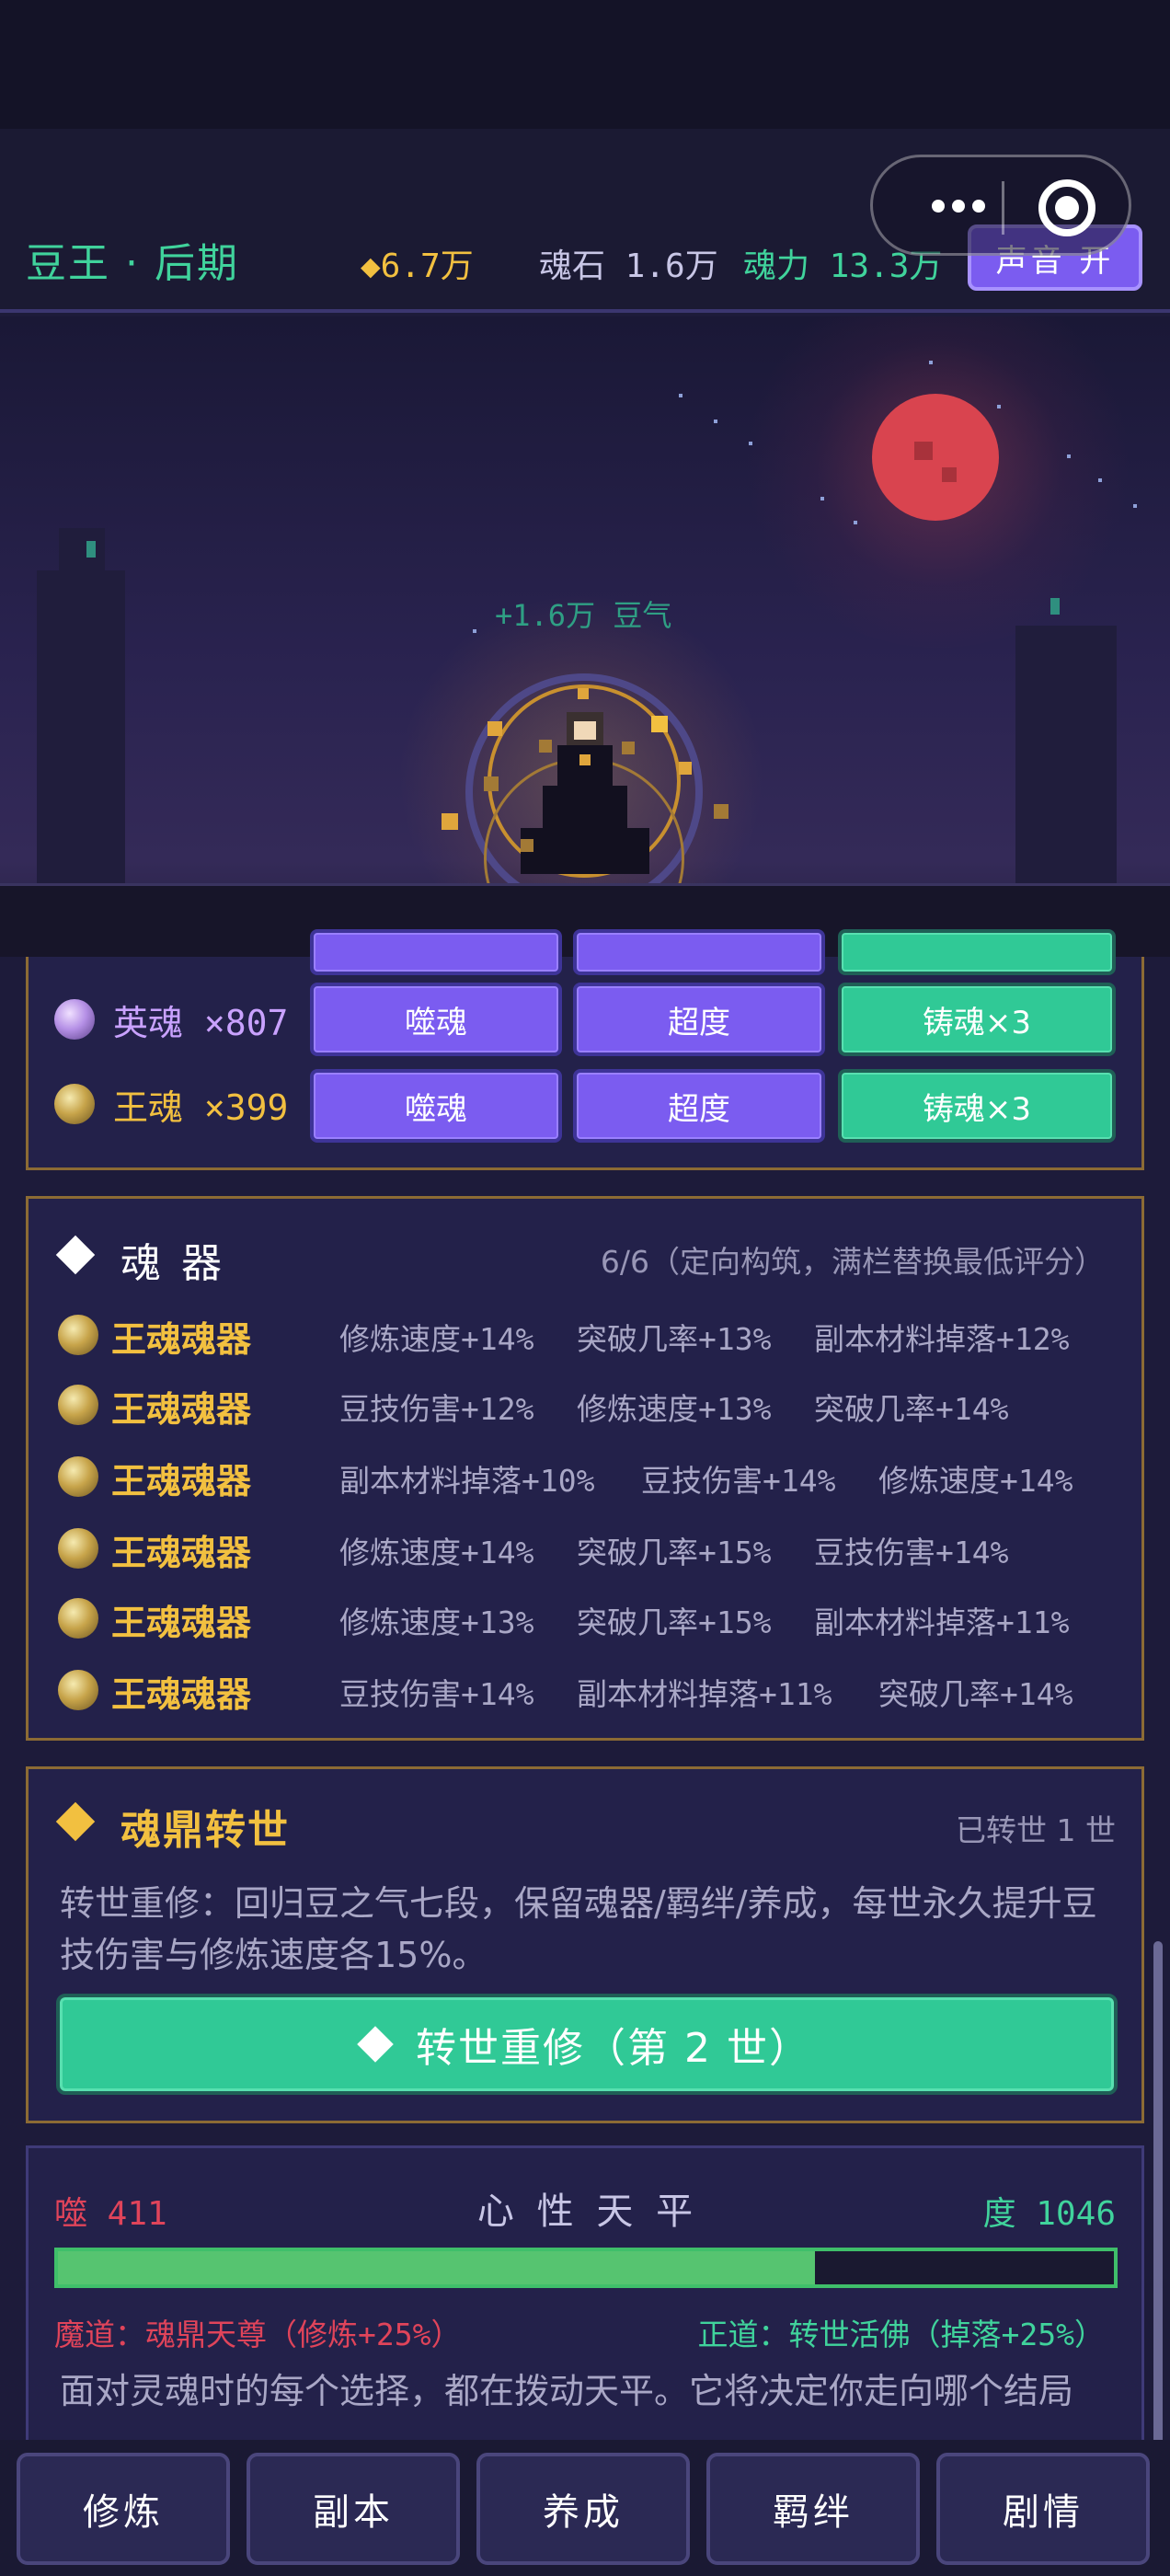 The height and width of the screenshot is (2576, 1170). What do you see at coordinates (628, 266) in the screenshot?
I see `soul-stone-counter: 魂石 1.6万` at bounding box center [628, 266].